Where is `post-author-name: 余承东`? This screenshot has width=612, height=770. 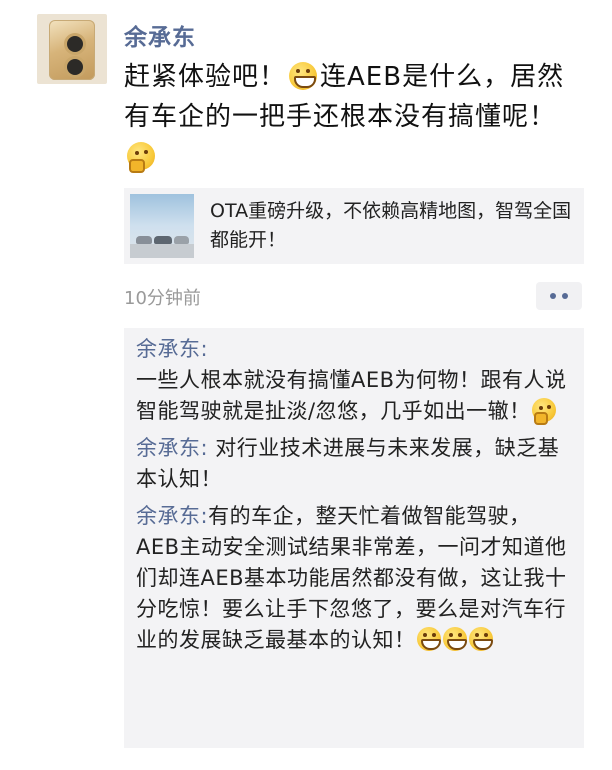
post-author-name: 余承东 is located at coordinates (160, 35).